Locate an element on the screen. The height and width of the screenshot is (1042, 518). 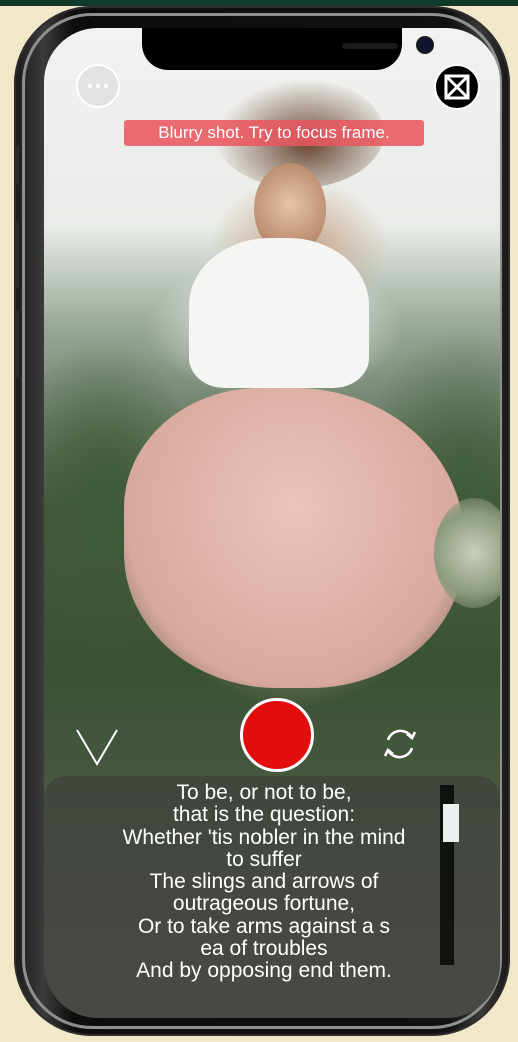
teleprompter-line: And by opposing end them. is located at coordinates (264, 971).